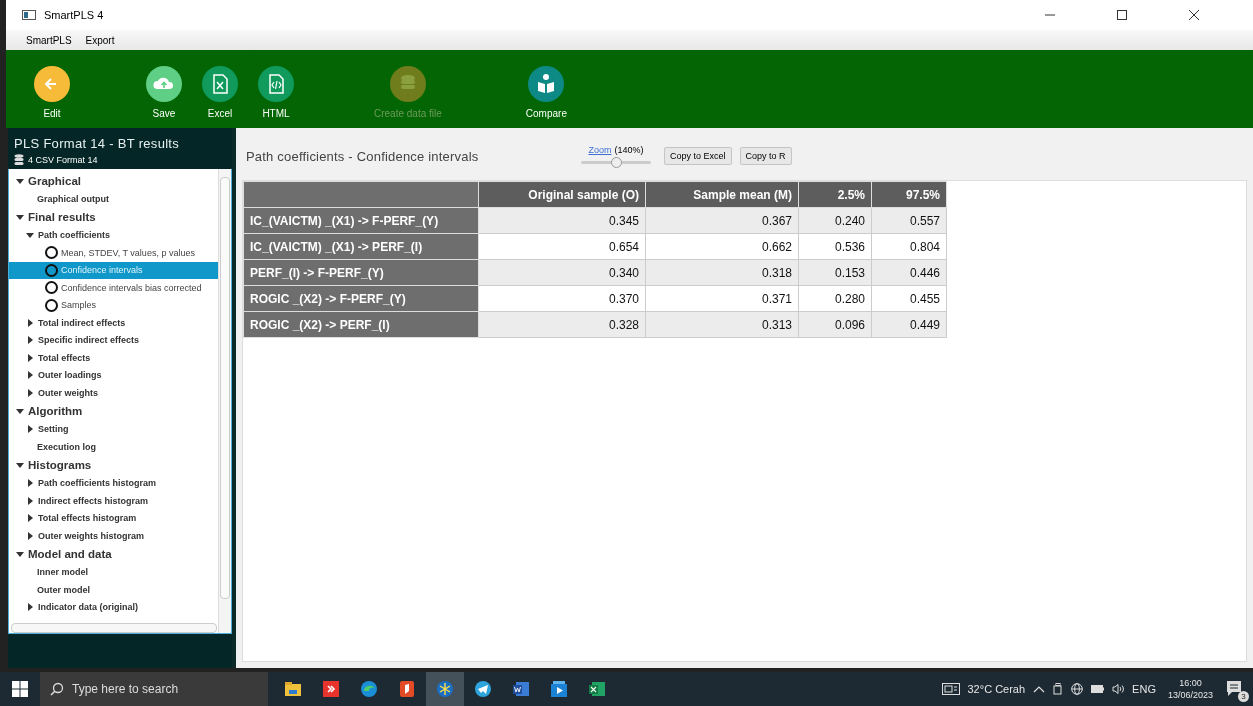 This screenshot has width=1253, height=706. I want to click on notification-icon, so click(1234, 688).